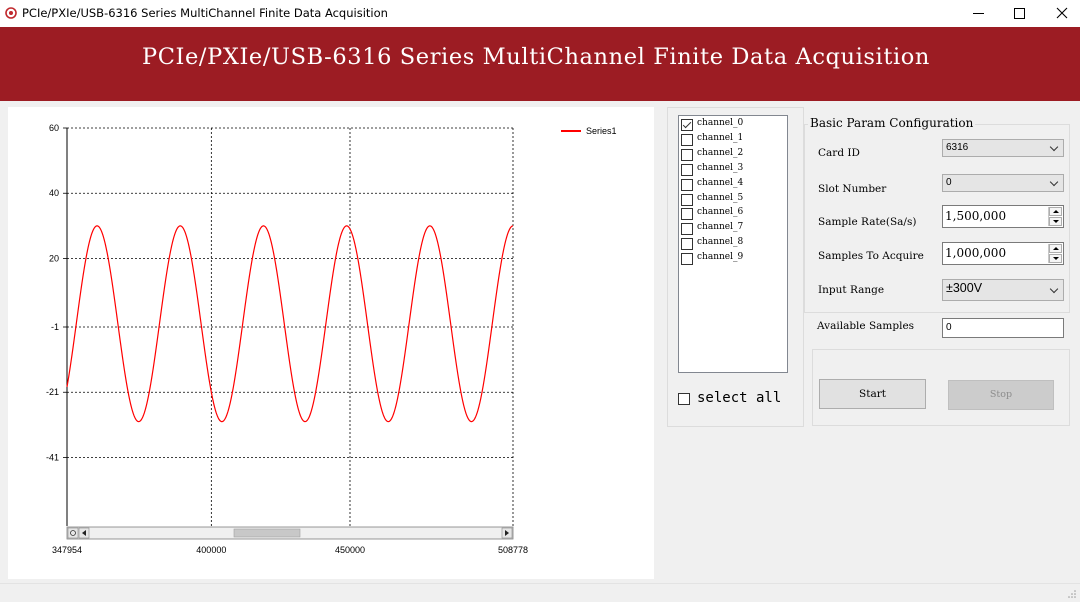 This screenshot has height=602, width=1080. What do you see at coordinates (720, 242) in the screenshot?
I see `channel-label: channel_8` at bounding box center [720, 242].